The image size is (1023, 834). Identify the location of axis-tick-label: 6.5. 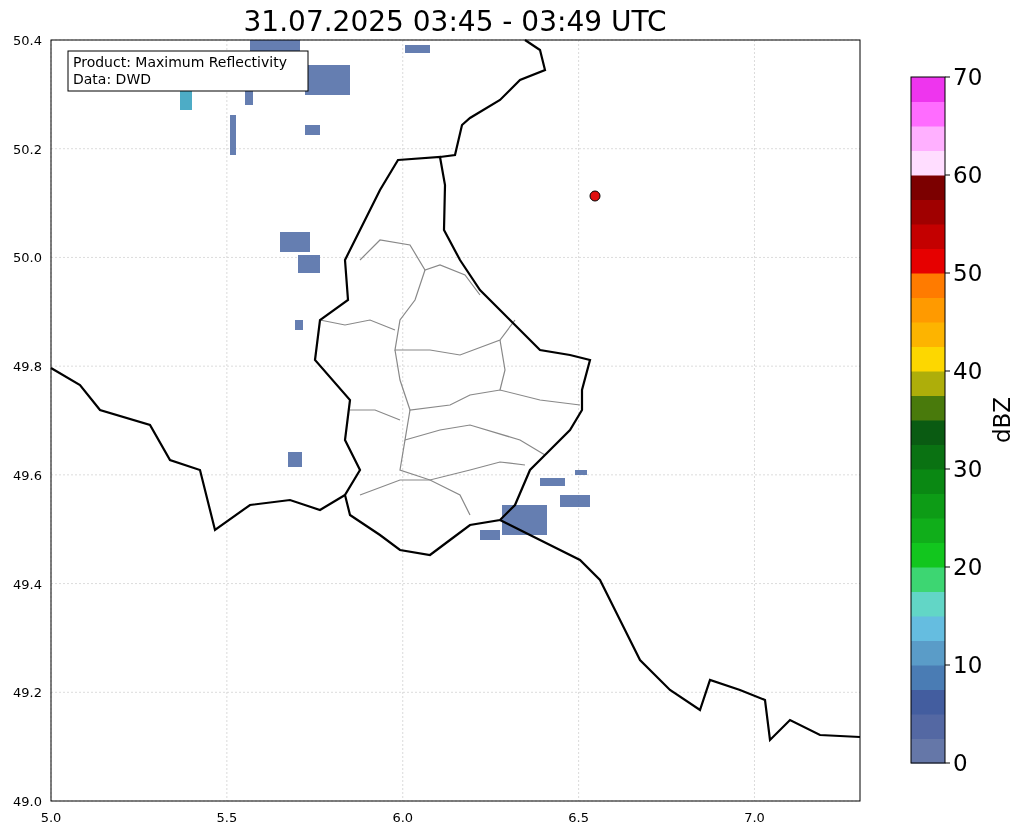
(578, 817).